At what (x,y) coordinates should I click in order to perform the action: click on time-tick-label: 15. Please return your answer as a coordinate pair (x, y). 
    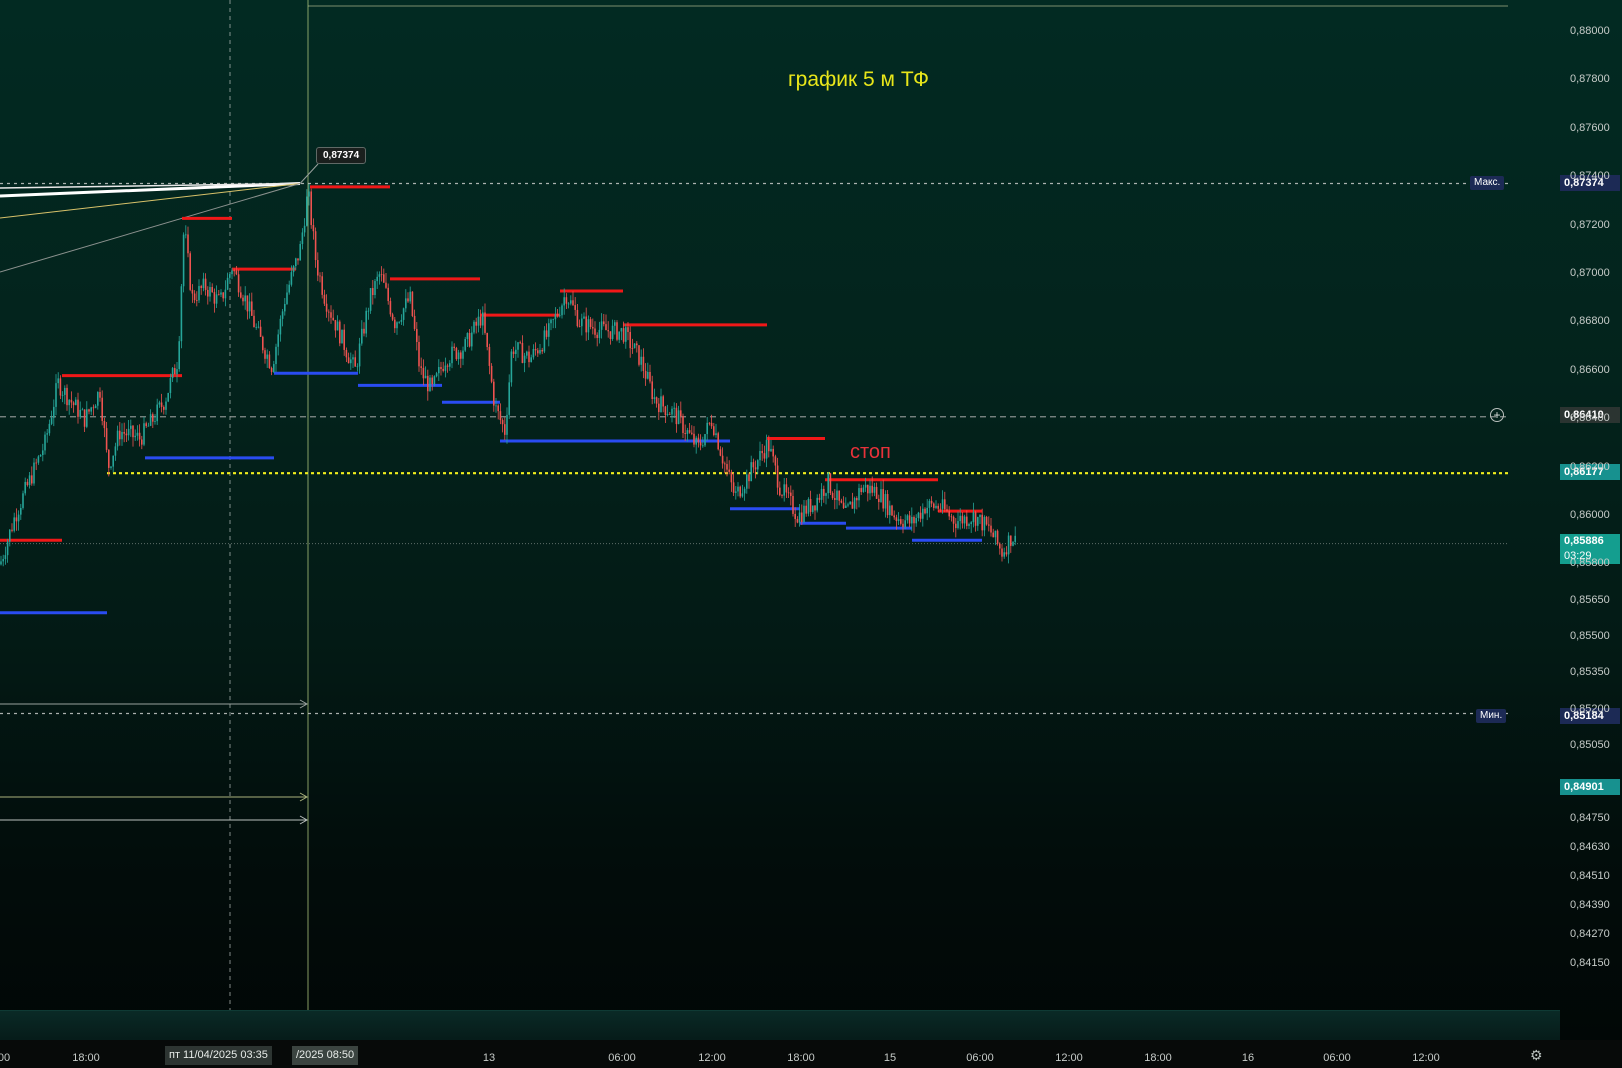
    Looking at the image, I should click on (890, 1058).